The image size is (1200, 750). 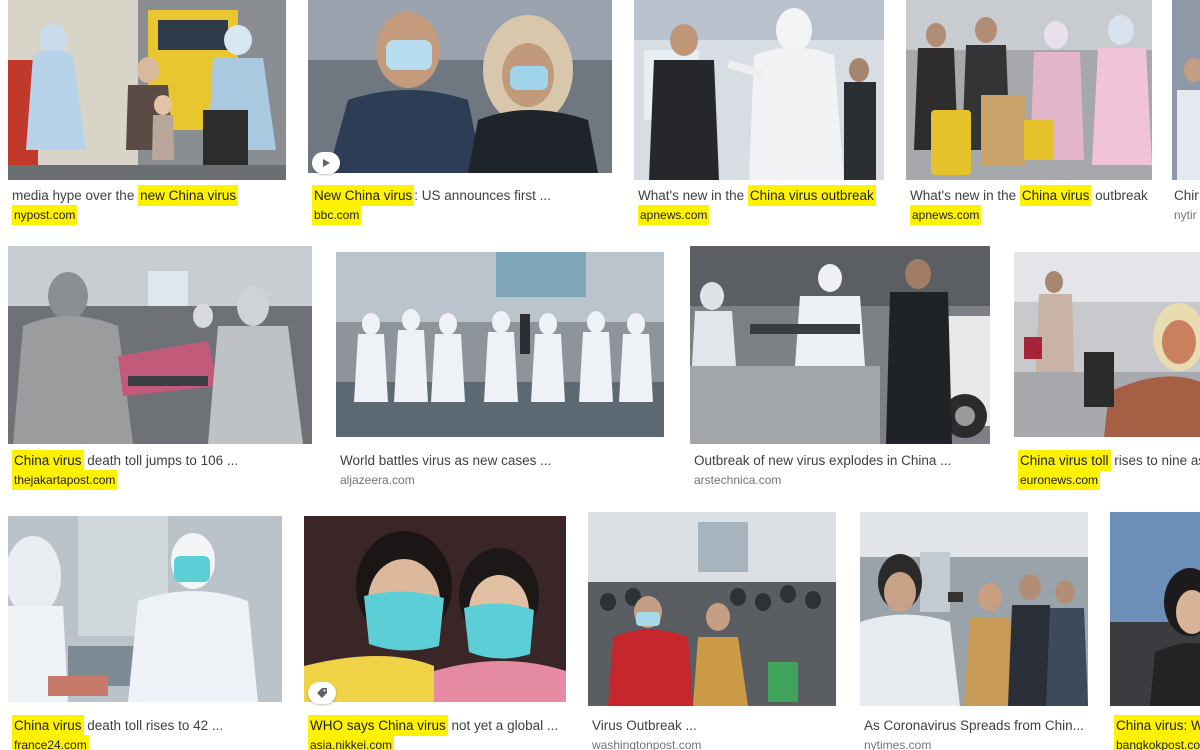 I want to click on result-source: nytimes.com, so click(x=897, y=743).